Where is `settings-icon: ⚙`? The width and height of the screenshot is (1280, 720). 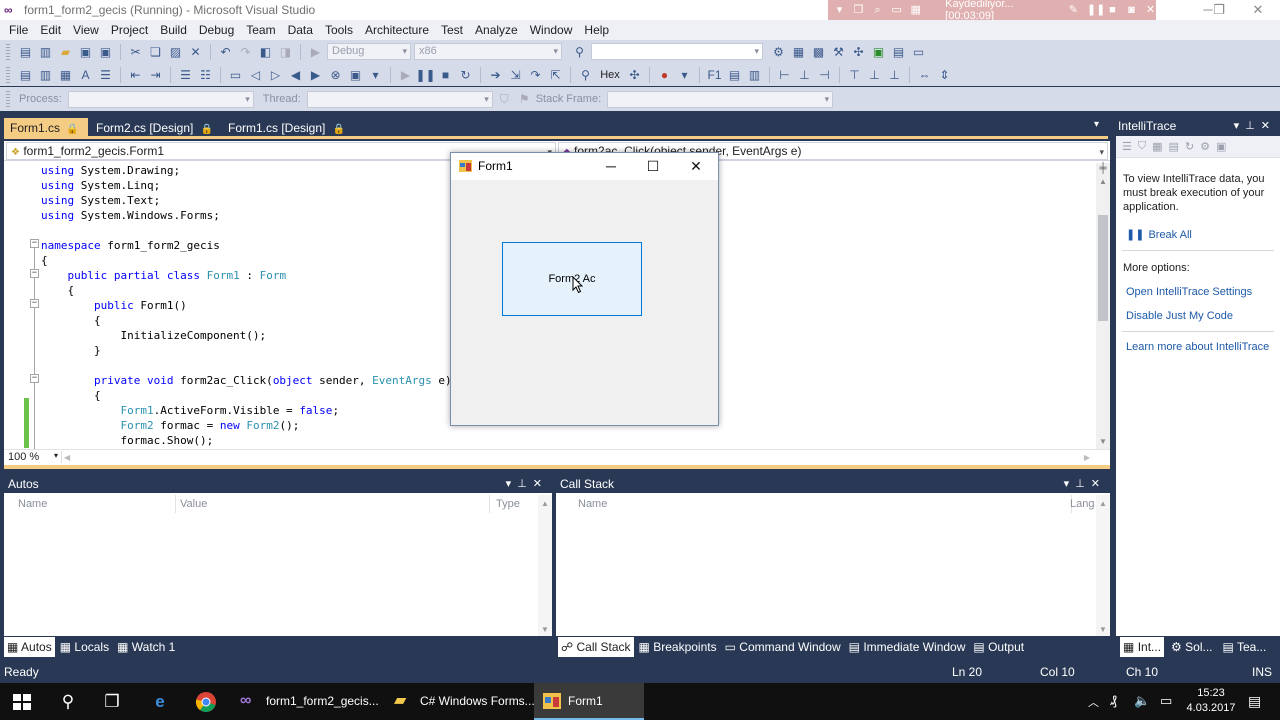 settings-icon: ⚙ is located at coordinates (1205, 146).